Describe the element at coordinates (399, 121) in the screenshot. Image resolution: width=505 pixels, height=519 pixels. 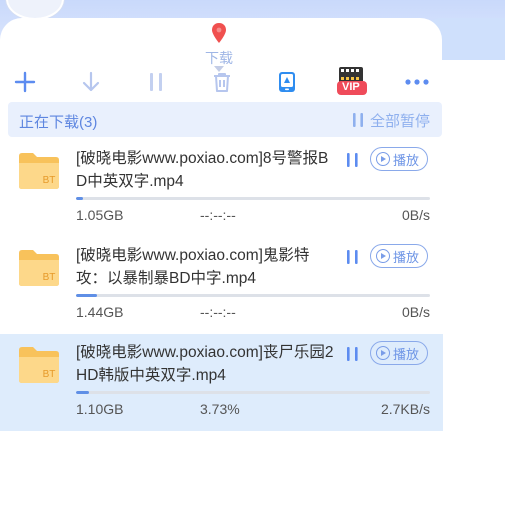
I see `pause-all-label: 全部暂停` at that location.